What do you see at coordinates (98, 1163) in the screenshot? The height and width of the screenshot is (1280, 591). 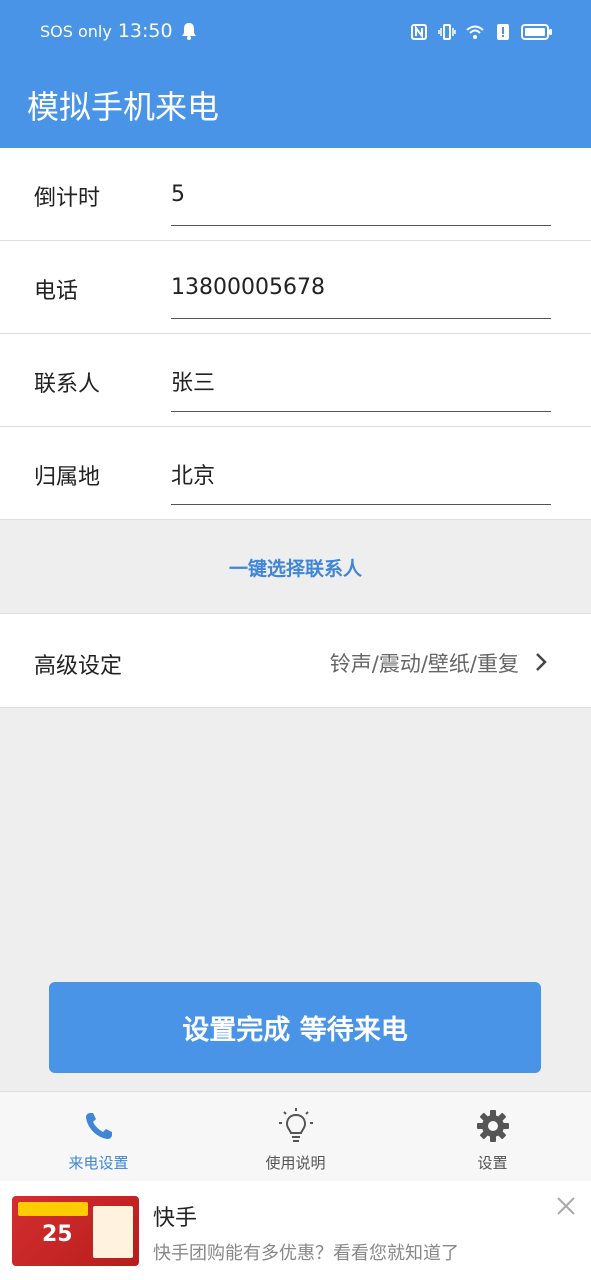 I see `tab-call-settings-label: 来电设置` at bounding box center [98, 1163].